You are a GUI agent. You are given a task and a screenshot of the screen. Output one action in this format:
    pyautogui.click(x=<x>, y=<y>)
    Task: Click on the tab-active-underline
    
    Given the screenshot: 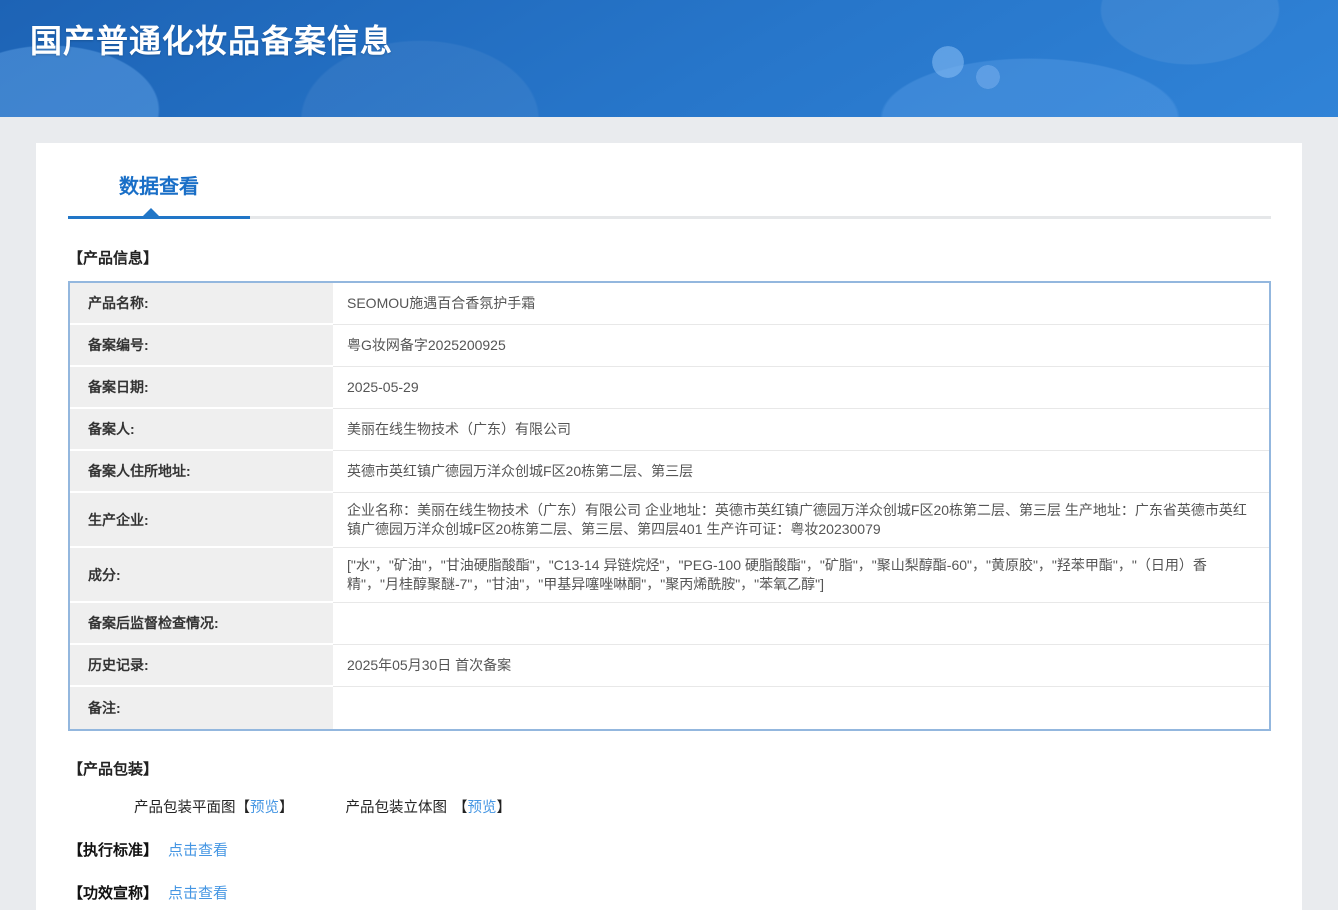 What is the action you would take?
    pyautogui.click(x=159, y=217)
    